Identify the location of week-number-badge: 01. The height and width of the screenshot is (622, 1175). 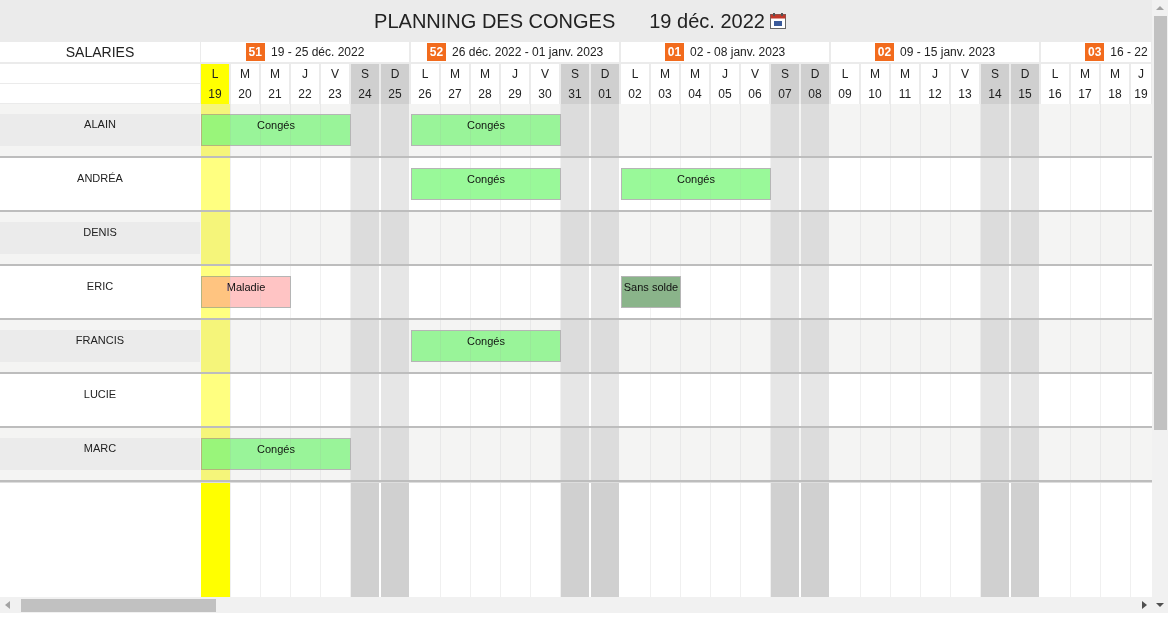
(674, 52).